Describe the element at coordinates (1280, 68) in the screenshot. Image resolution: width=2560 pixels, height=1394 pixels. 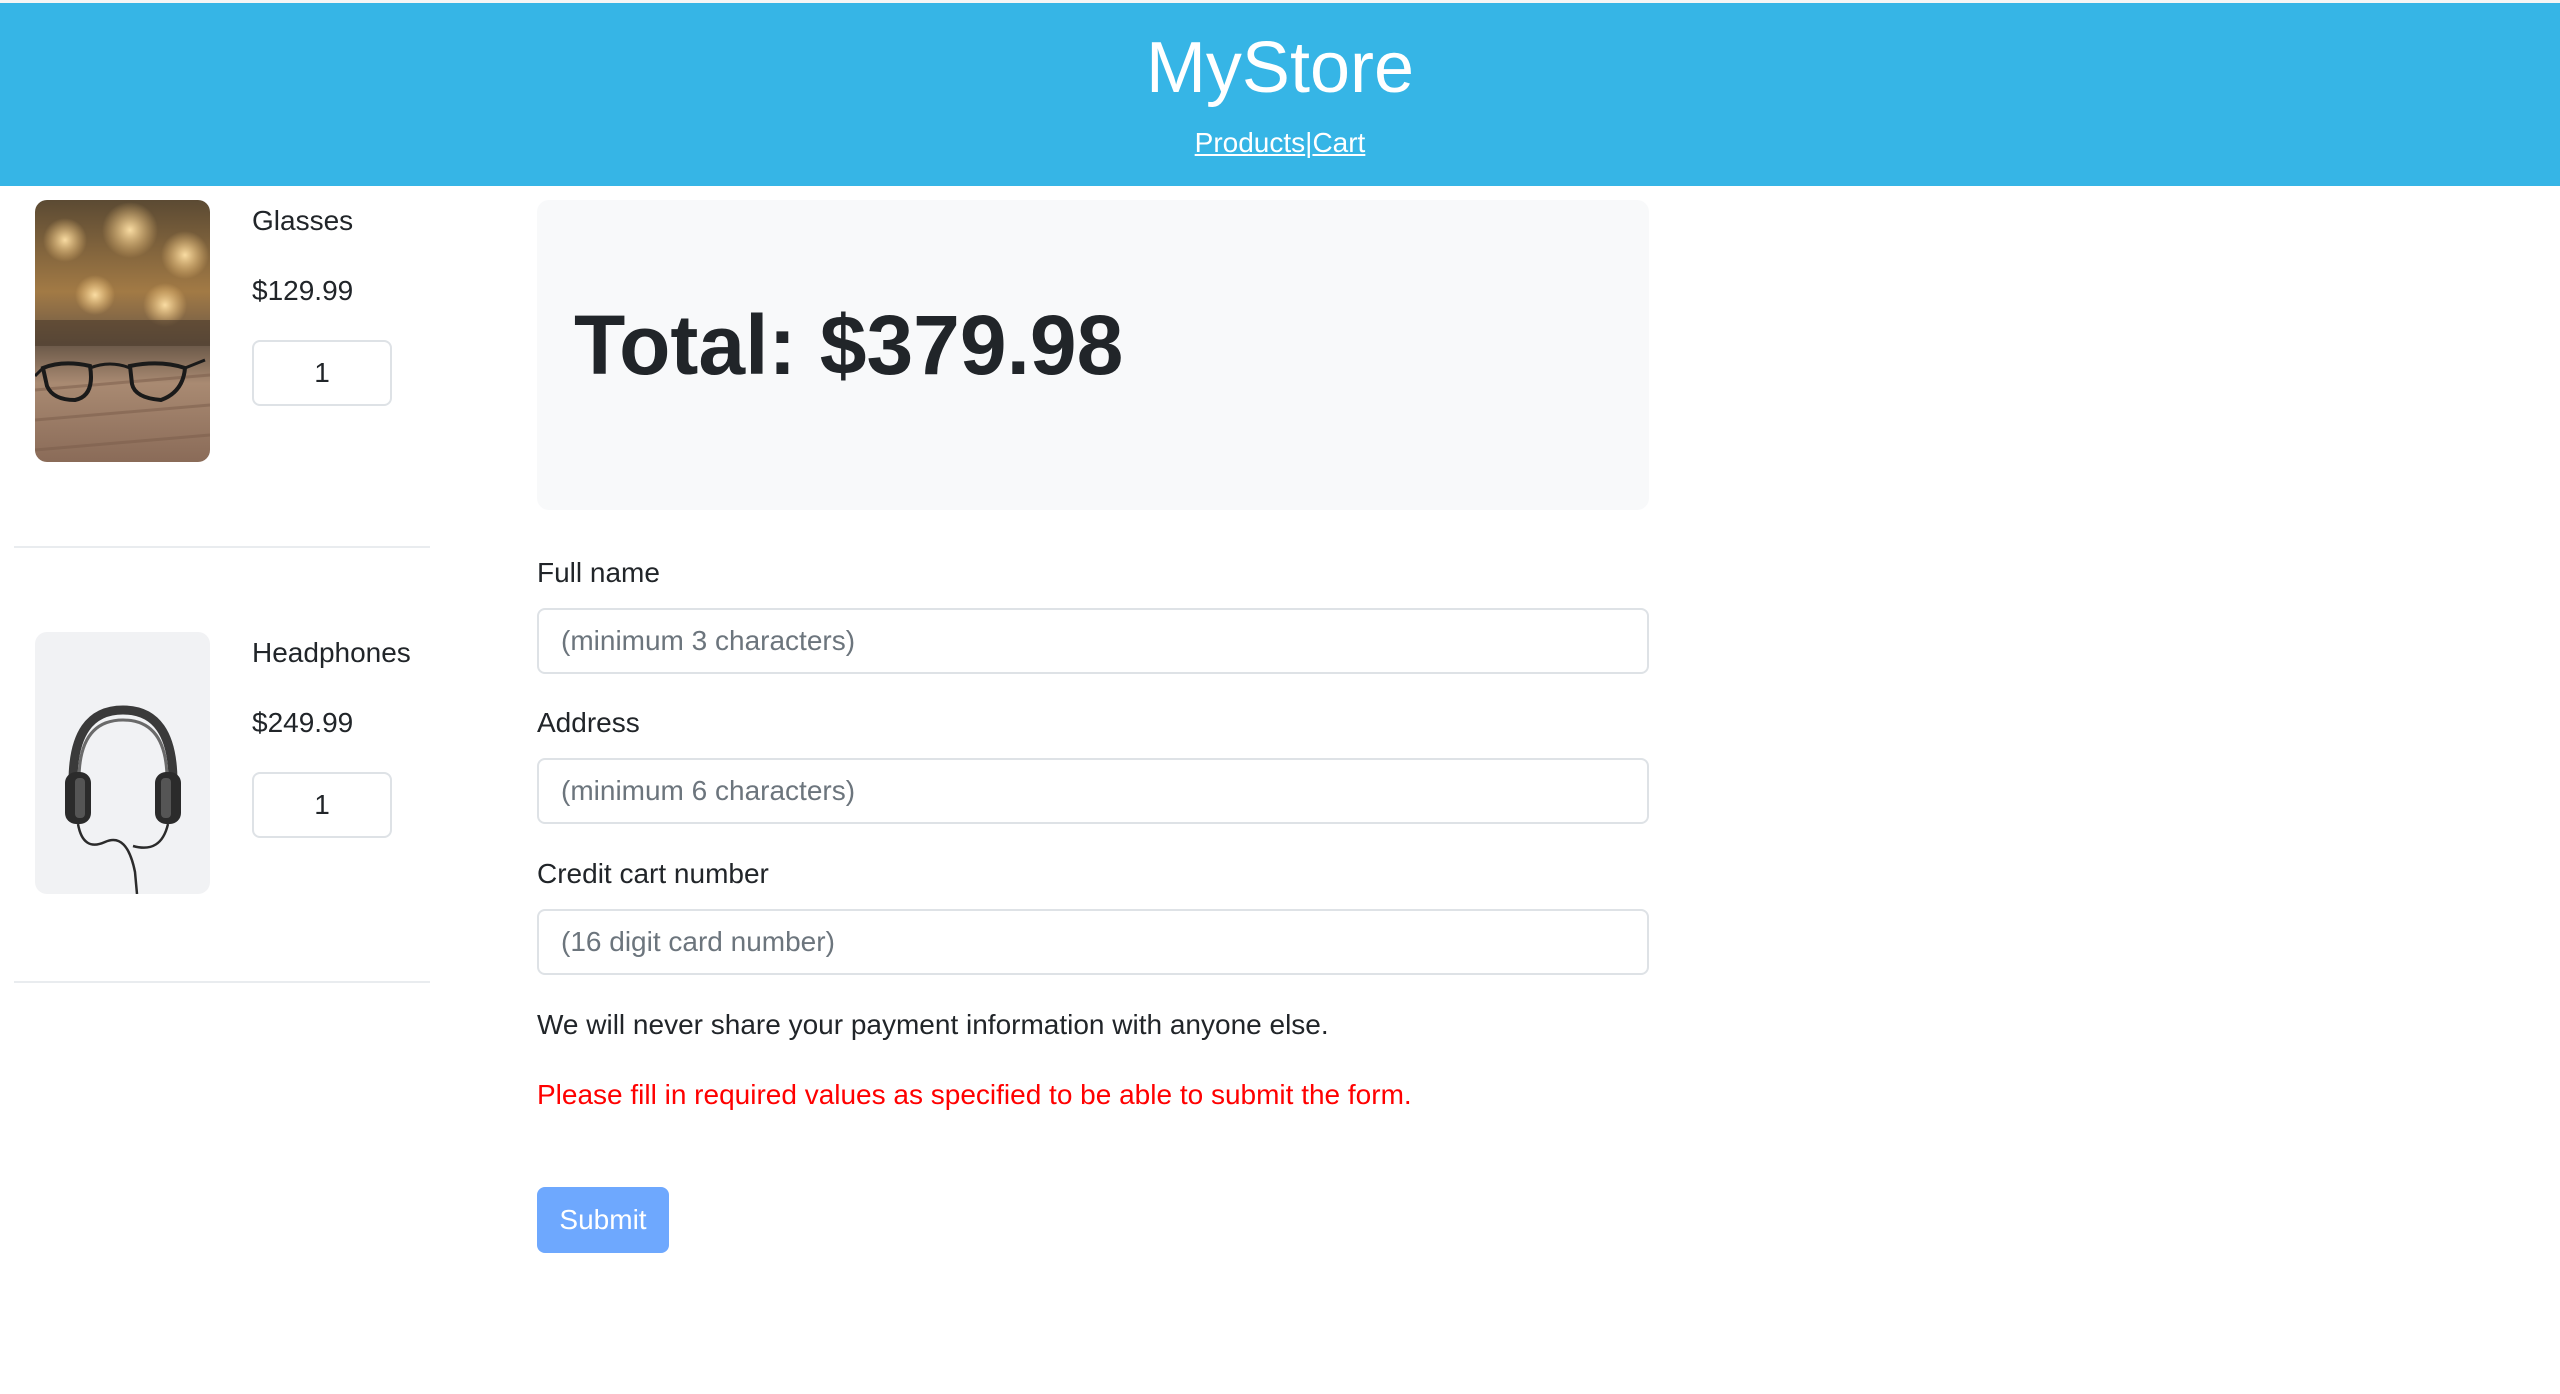
I see `brand-title: MyStore` at that location.